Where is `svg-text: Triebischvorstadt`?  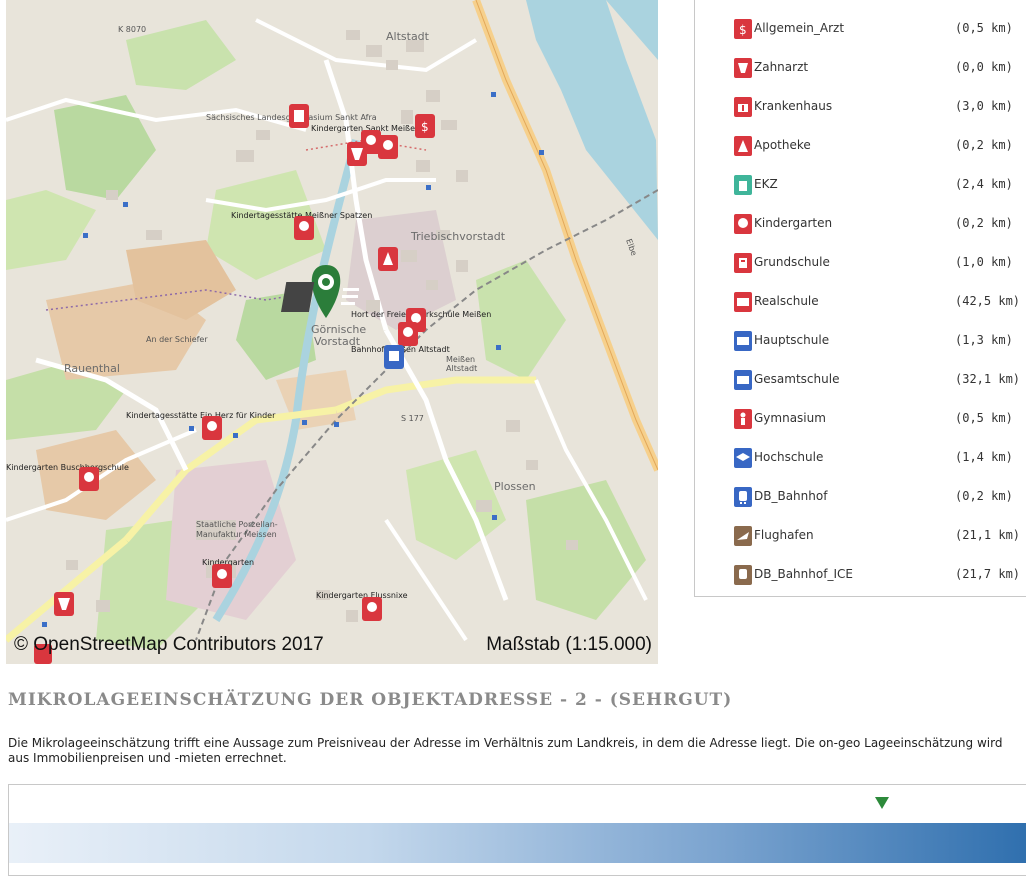
svg-text: Triebischvorstadt is located at coordinates (458, 236).